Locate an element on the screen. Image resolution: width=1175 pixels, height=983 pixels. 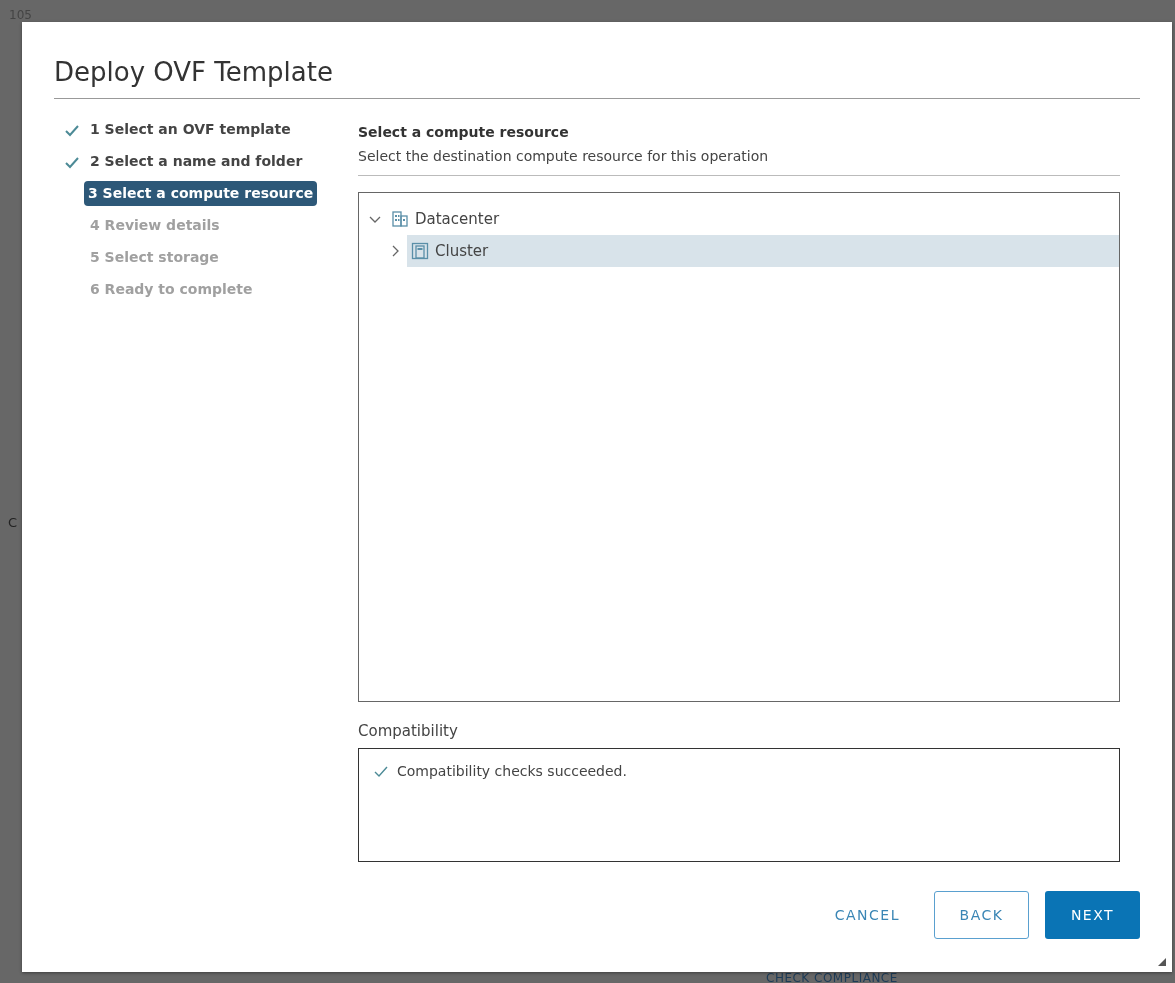
compatibility-label: Compatibility is located at coordinates (408, 731).